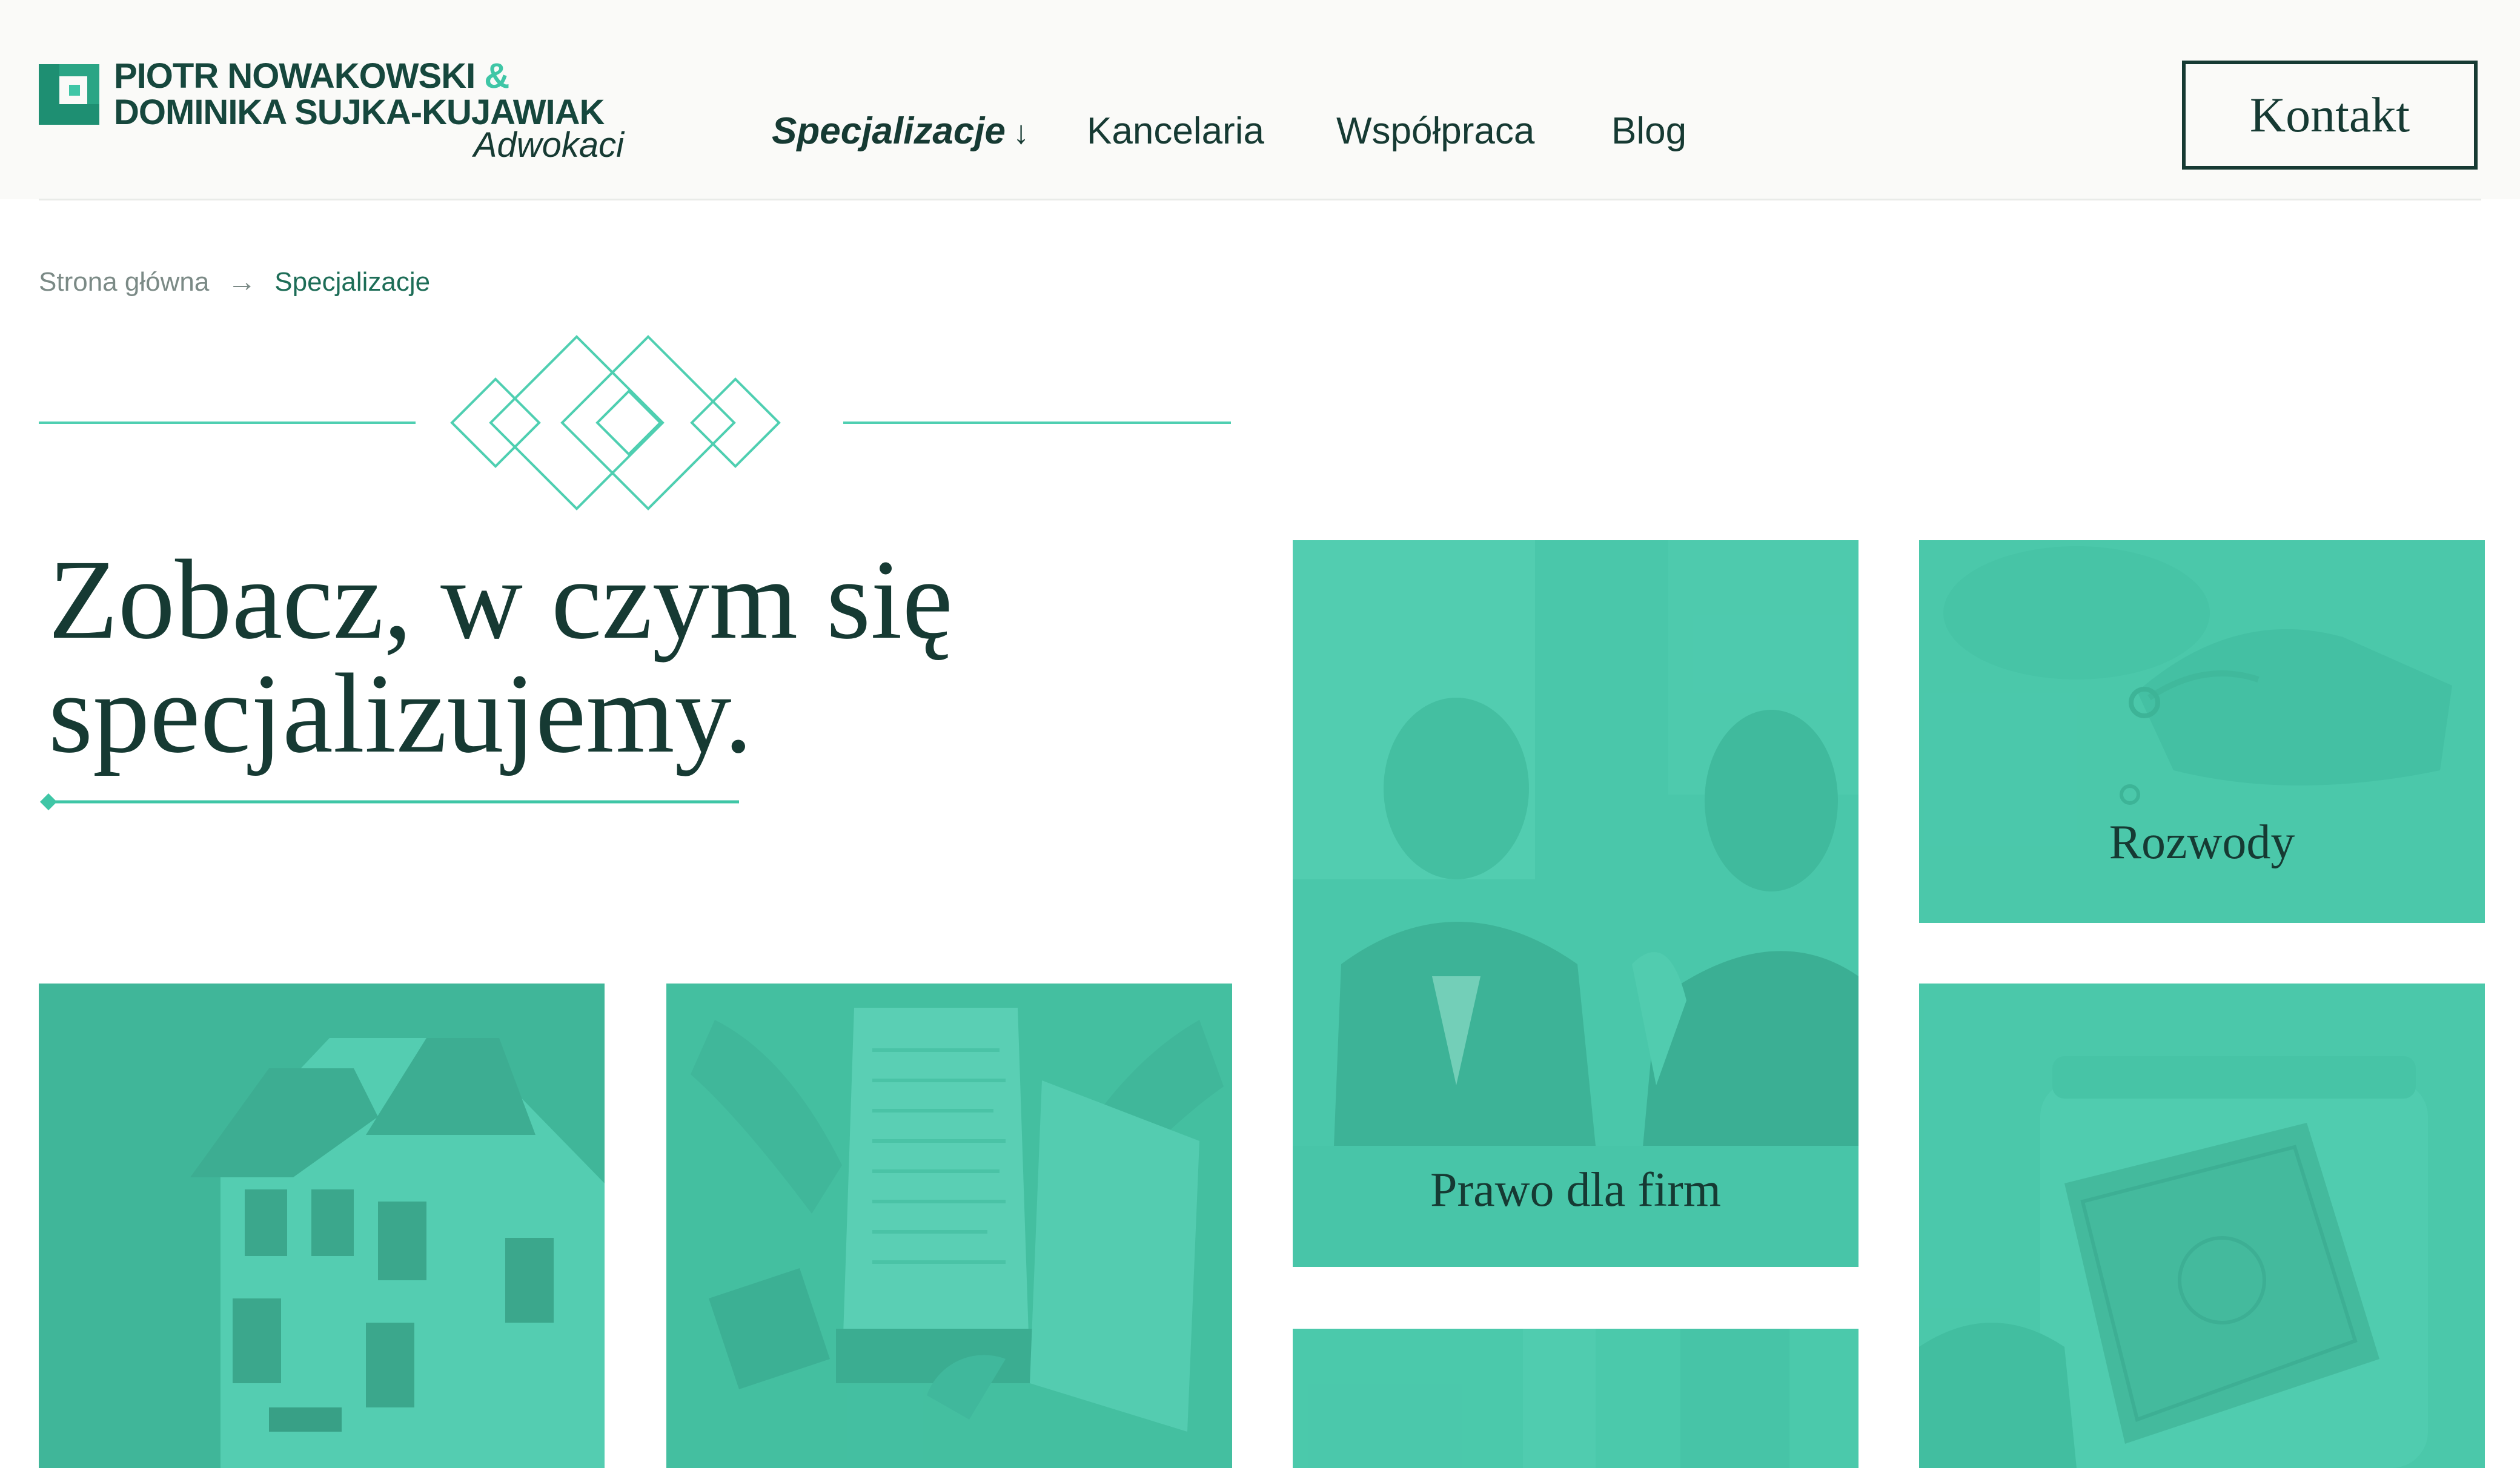  I want to click on breadcrumb: Strona główna → Specjalizacje, so click(234, 282).